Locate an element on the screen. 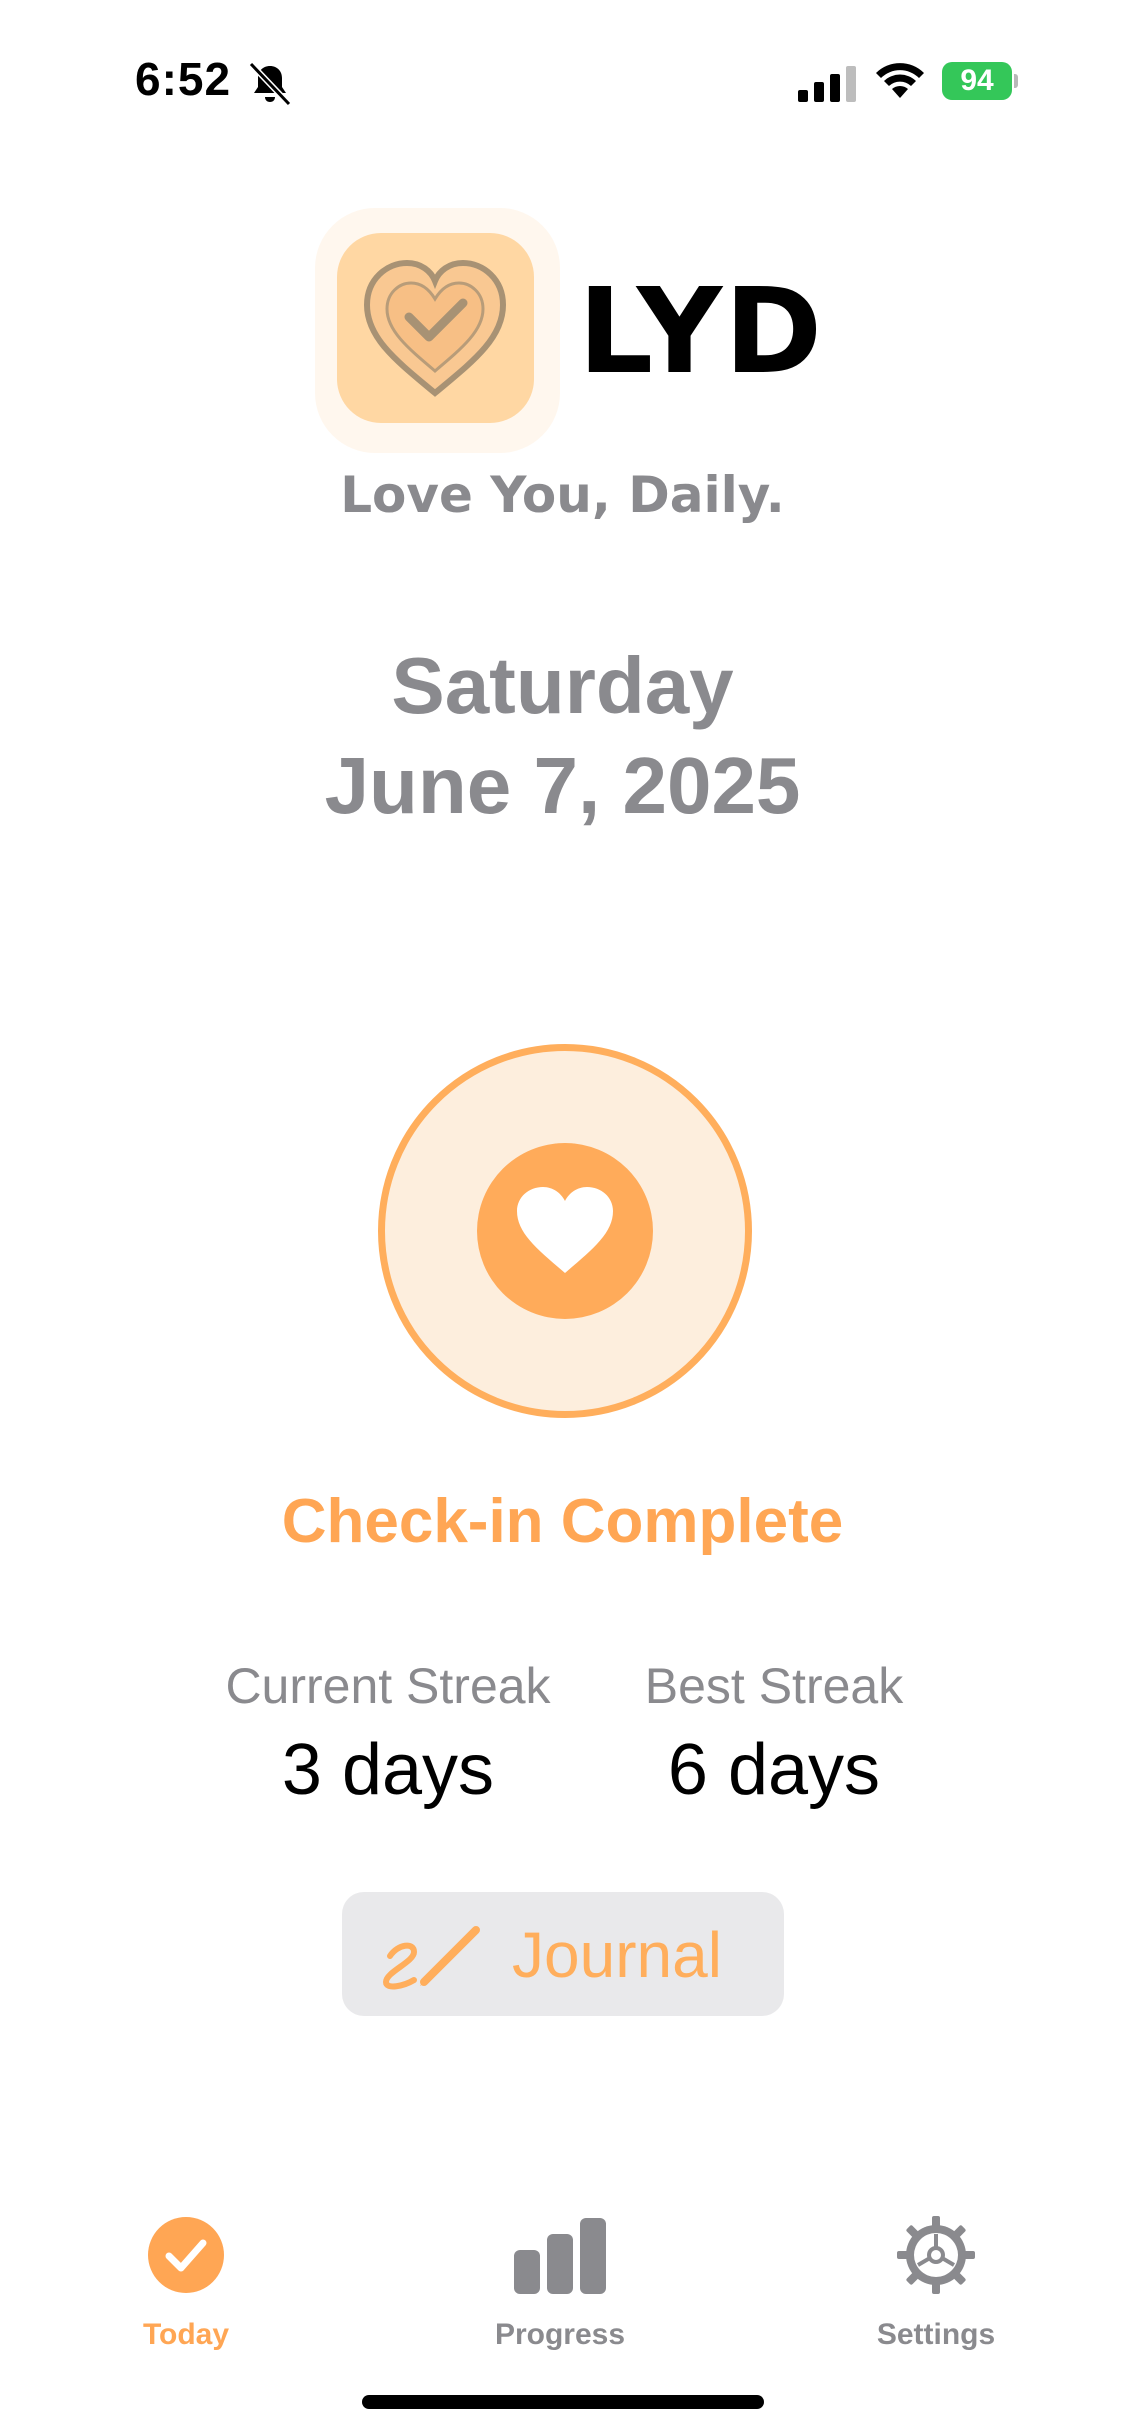  checkin-status: Check-in Complete is located at coordinates (562, 1521).